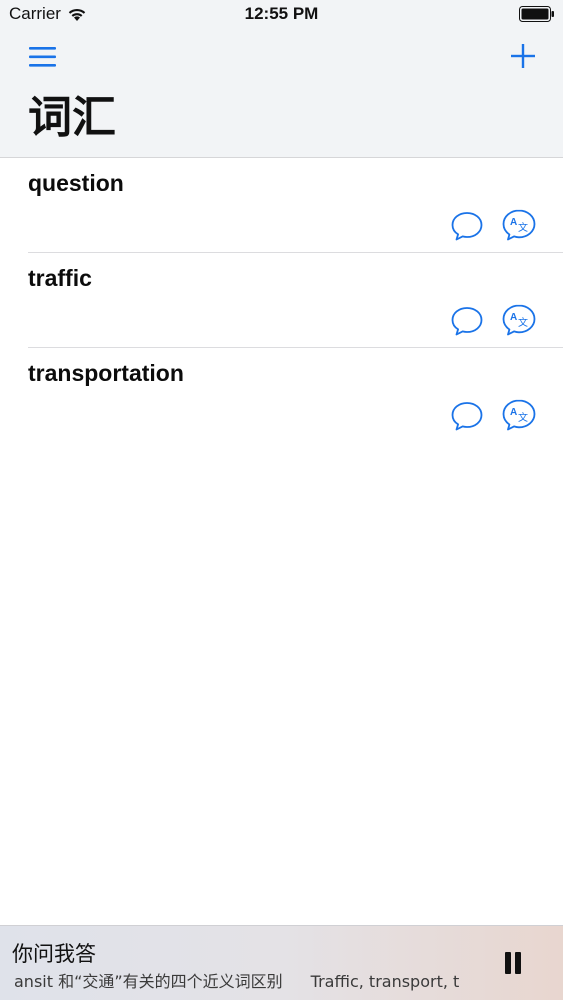 Image resolution: width=563 pixels, height=1000 pixels. Describe the element at coordinates (43, 57) in the screenshot. I see `hamburger-menu-icon` at that location.